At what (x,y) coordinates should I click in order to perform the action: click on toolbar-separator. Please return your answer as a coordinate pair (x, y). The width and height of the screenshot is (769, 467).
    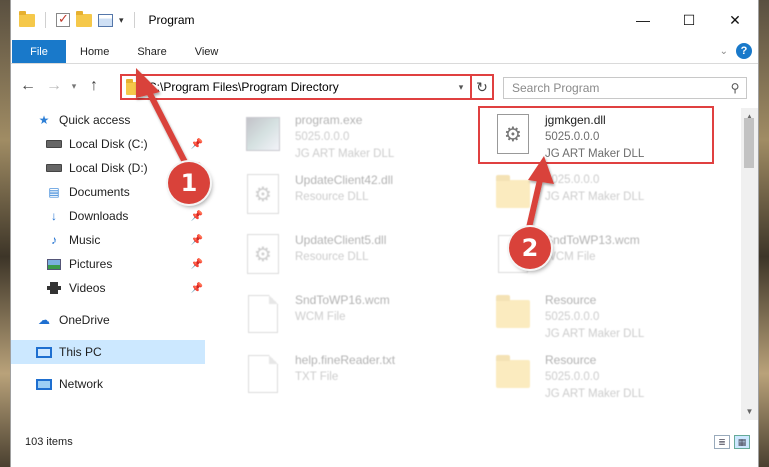
    Looking at the image, I should click on (45, 20).